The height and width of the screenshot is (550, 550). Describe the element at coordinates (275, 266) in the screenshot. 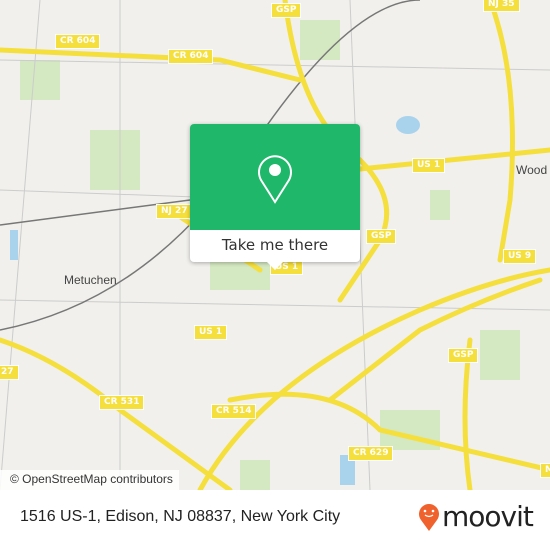

I see `popup-tail` at that location.